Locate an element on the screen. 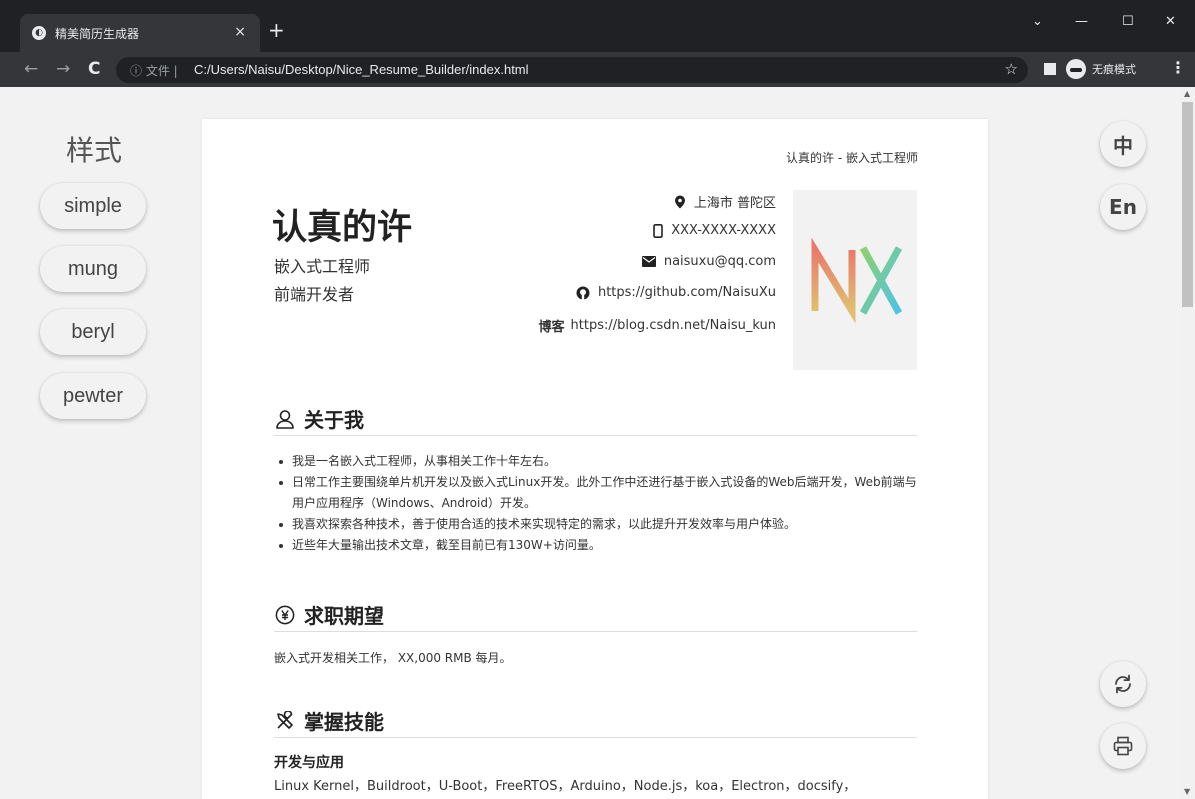  print-button is located at coordinates (1123, 746).